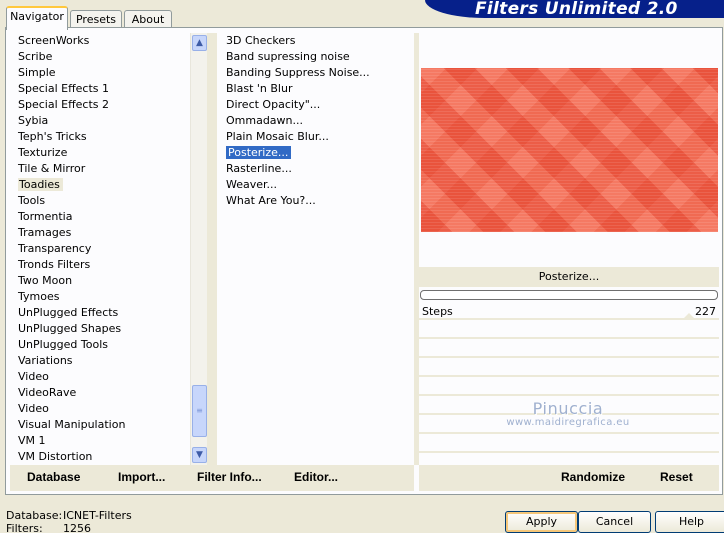  What do you see at coordinates (541, 522) in the screenshot?
I see `apply-button: Apply` at bounding box center [541, 522].